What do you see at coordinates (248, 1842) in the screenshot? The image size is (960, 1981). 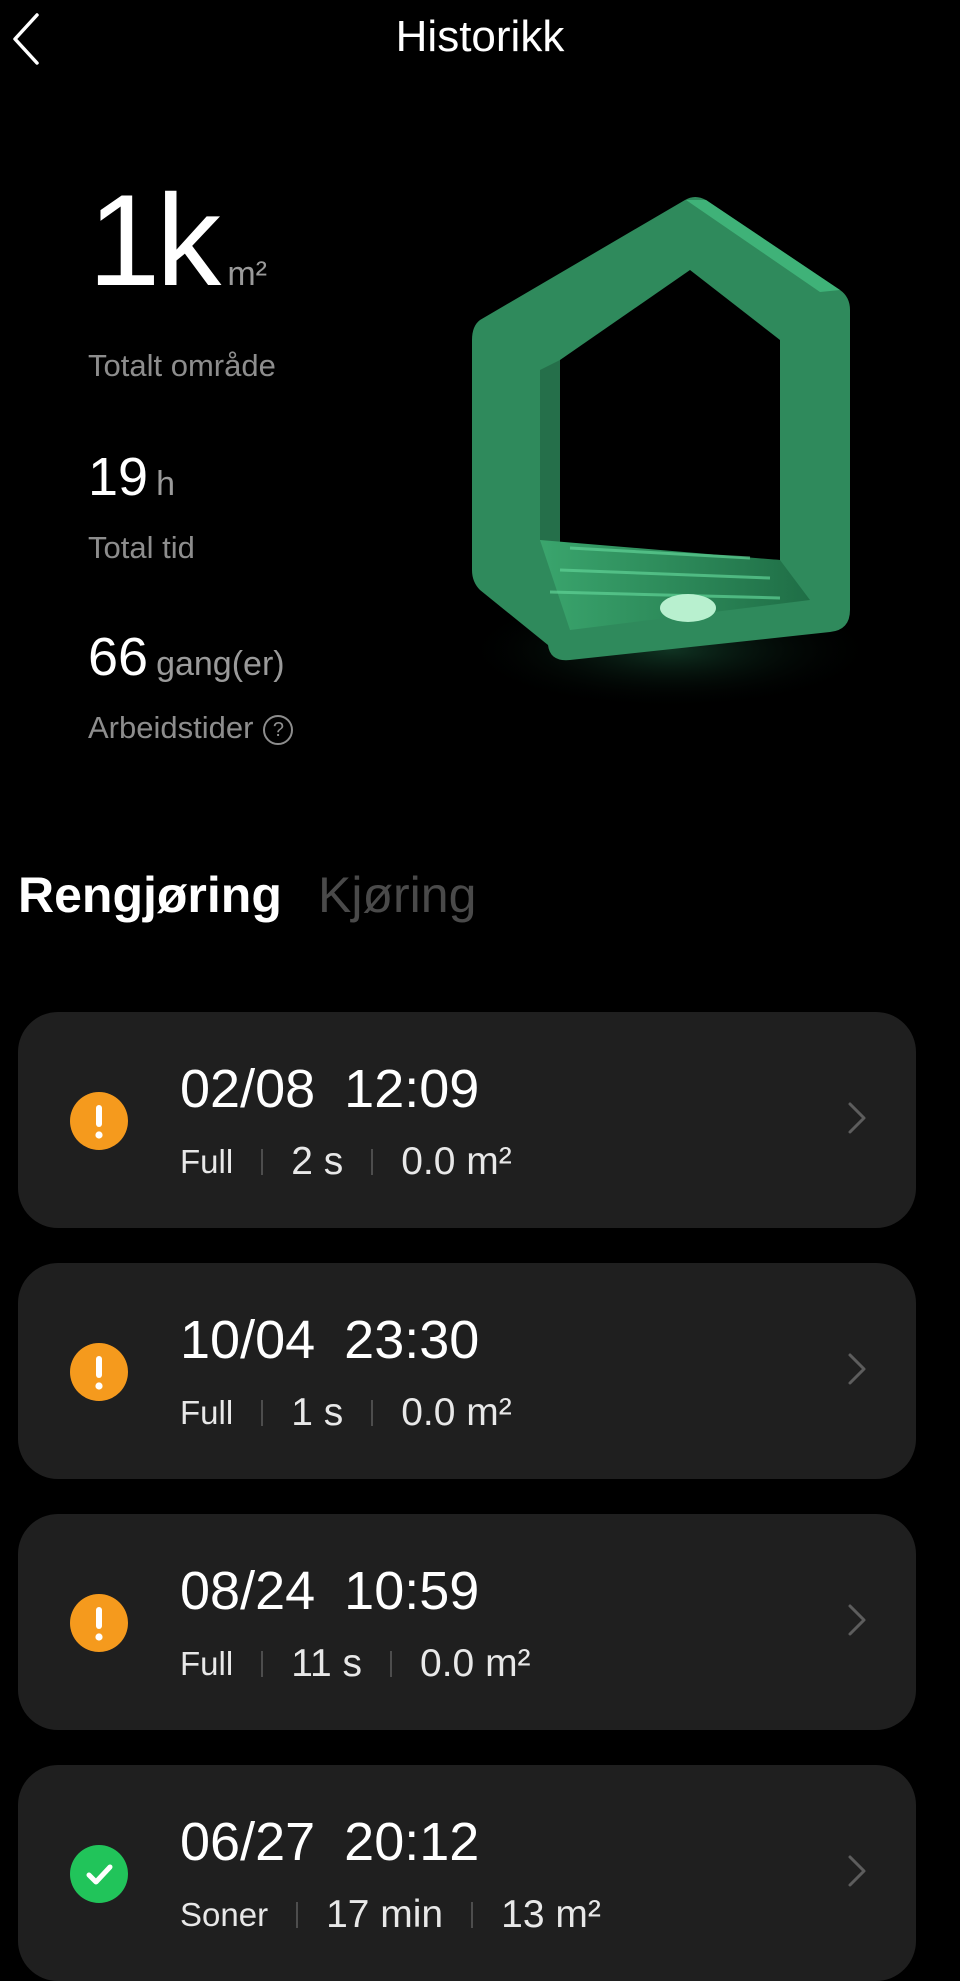 I see `record-date: 06/27` at bounding box center [248, 1842].